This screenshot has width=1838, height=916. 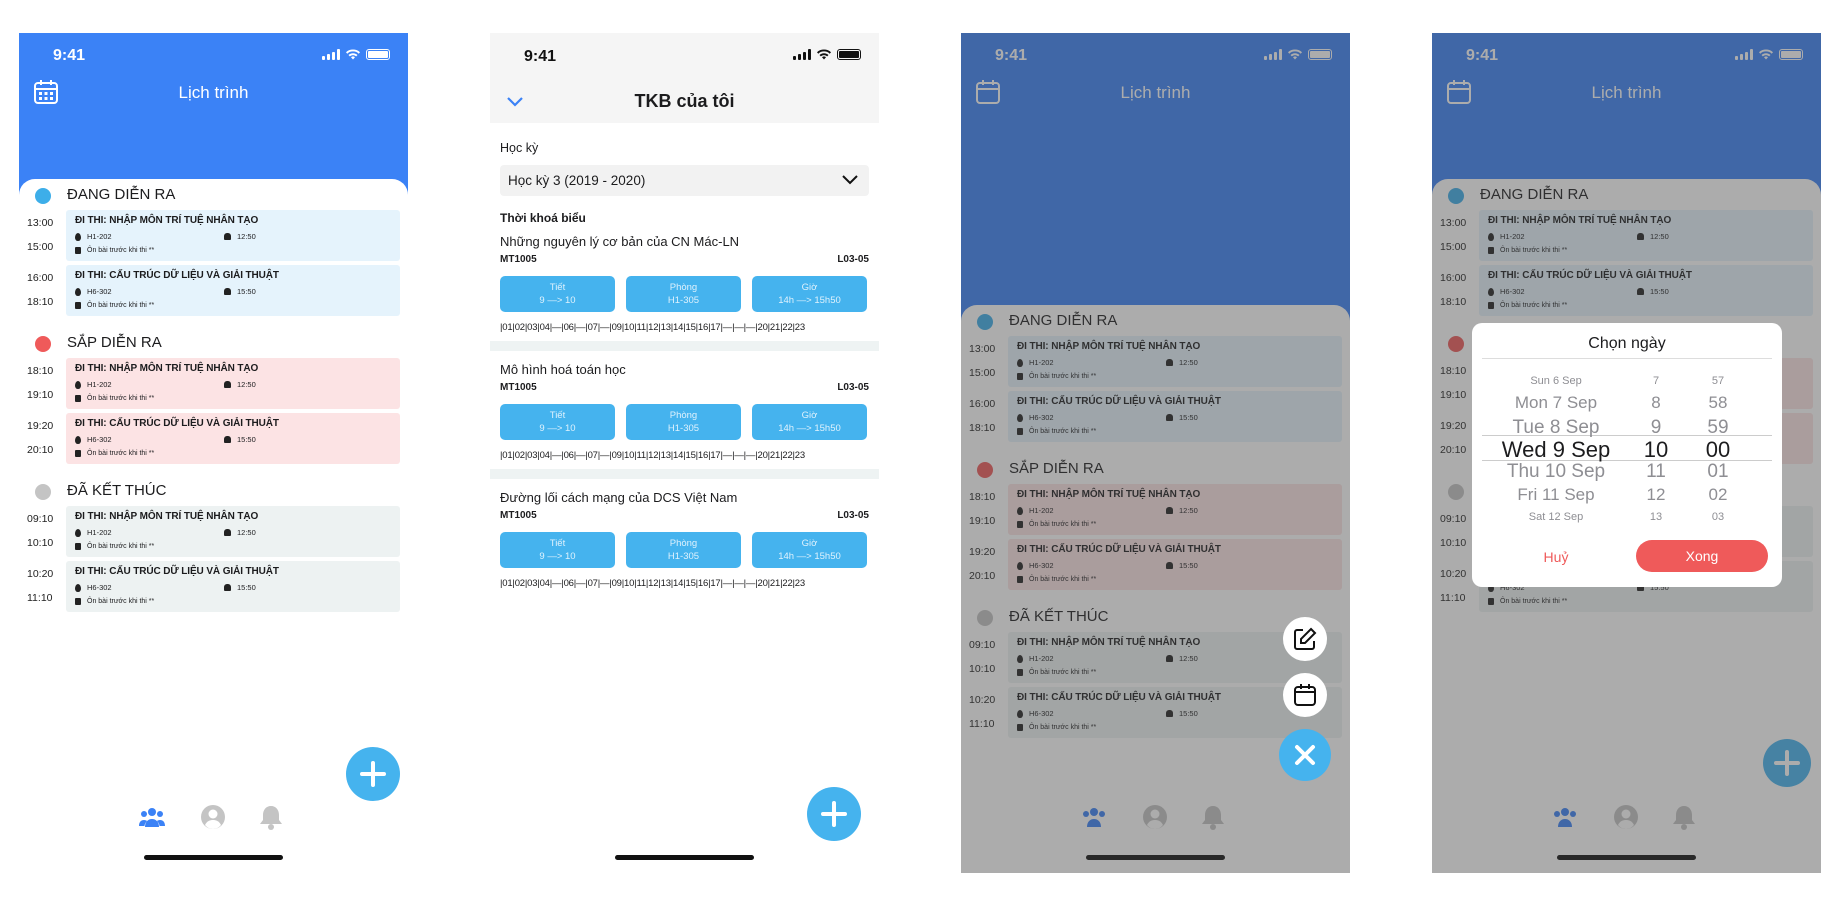 What do you see at coordinates (240, 236) in the screenshot?
I see `event-reminder: 12:50` at bounding box center [240, 236].